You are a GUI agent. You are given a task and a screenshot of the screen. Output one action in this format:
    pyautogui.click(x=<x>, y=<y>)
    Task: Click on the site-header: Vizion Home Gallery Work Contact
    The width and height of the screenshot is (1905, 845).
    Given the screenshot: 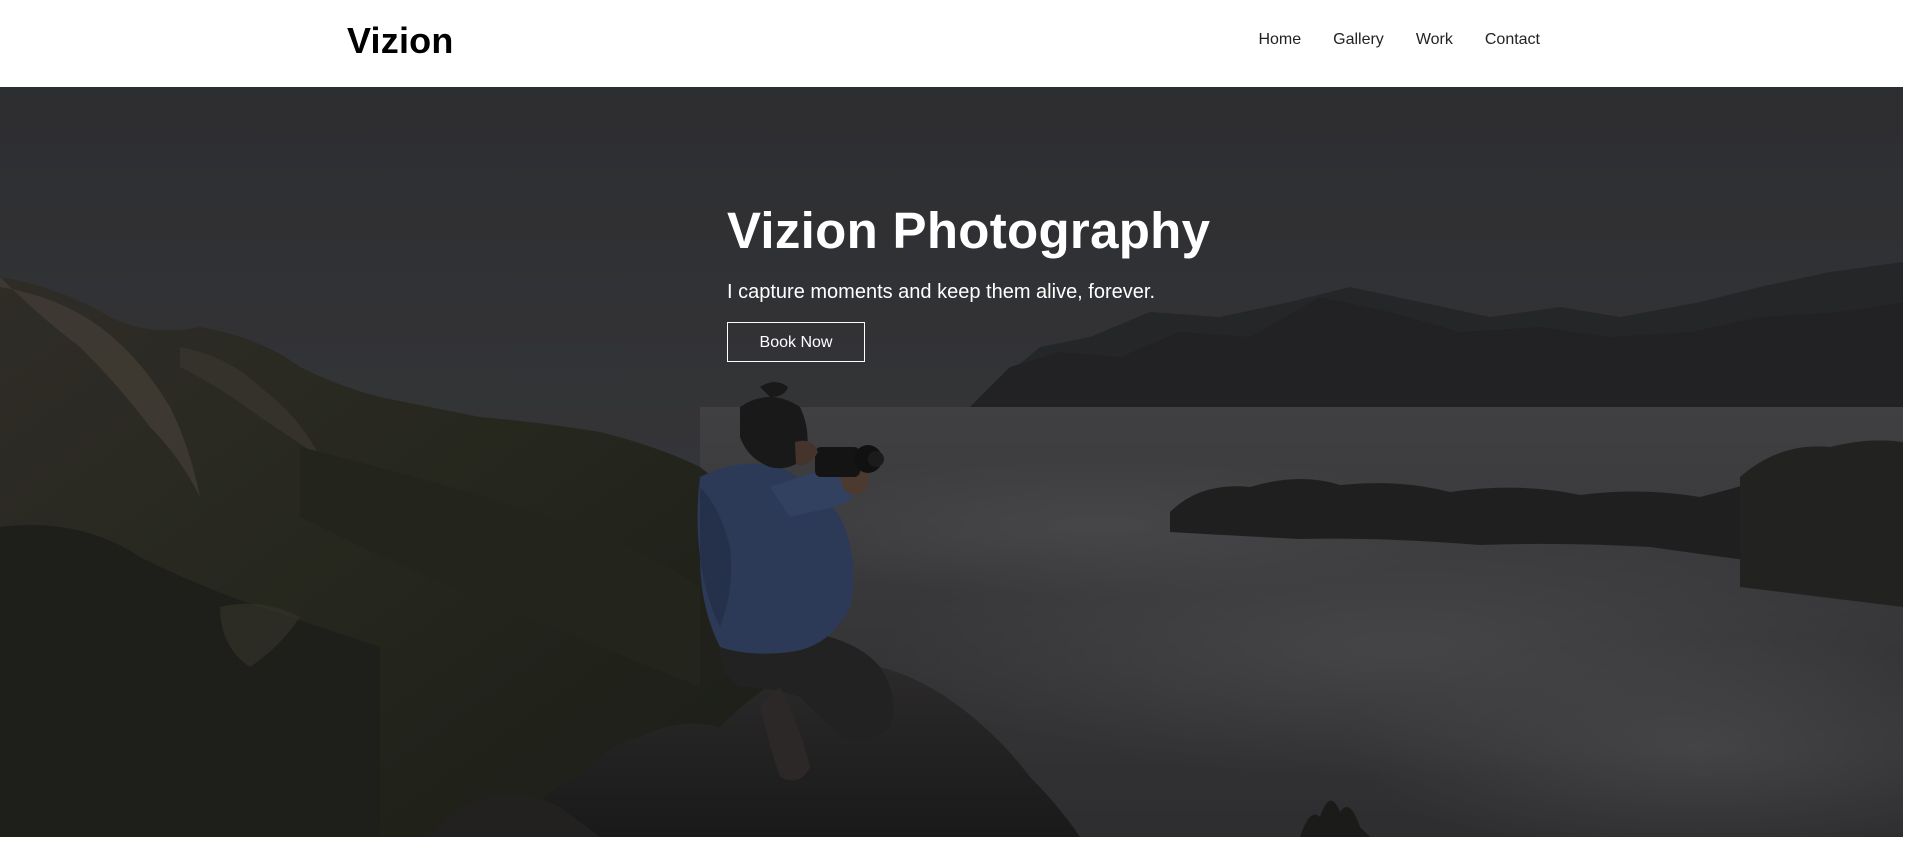 What is the action you would take?
    pyautogui.click(x=952, y=43)
    